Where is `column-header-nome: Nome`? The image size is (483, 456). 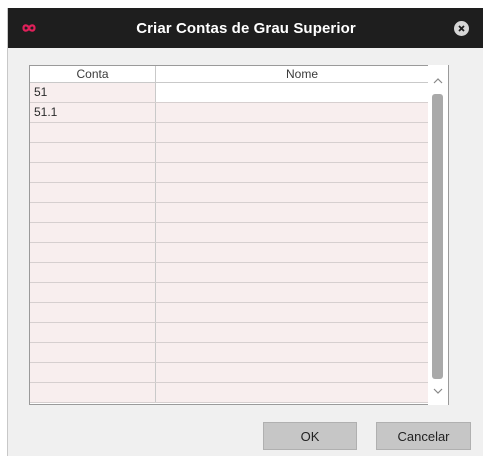 column-header-nome: Nome is located at coordinates (302, 74).